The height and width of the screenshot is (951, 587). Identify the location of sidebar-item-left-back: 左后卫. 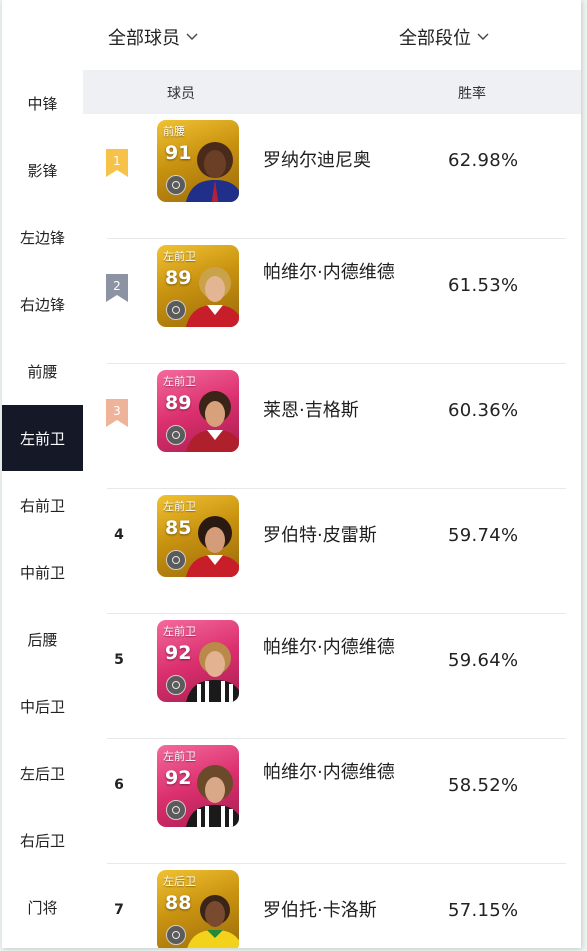
(42, 773).